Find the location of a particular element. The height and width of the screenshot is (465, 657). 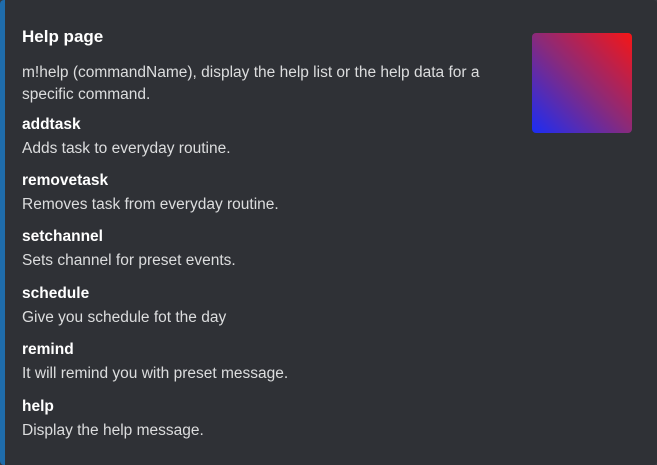

field-addtask: addtask Adds task to everyday routine. is located at coordinates (262, 137).